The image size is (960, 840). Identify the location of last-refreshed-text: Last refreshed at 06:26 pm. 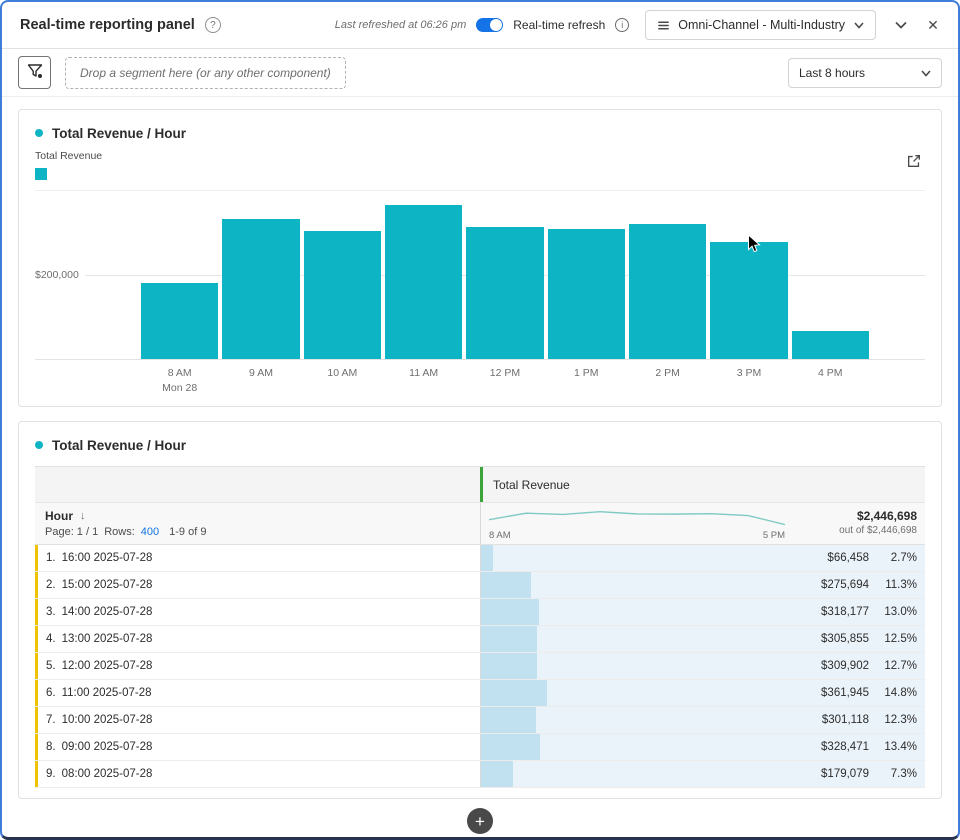
(400, 25).